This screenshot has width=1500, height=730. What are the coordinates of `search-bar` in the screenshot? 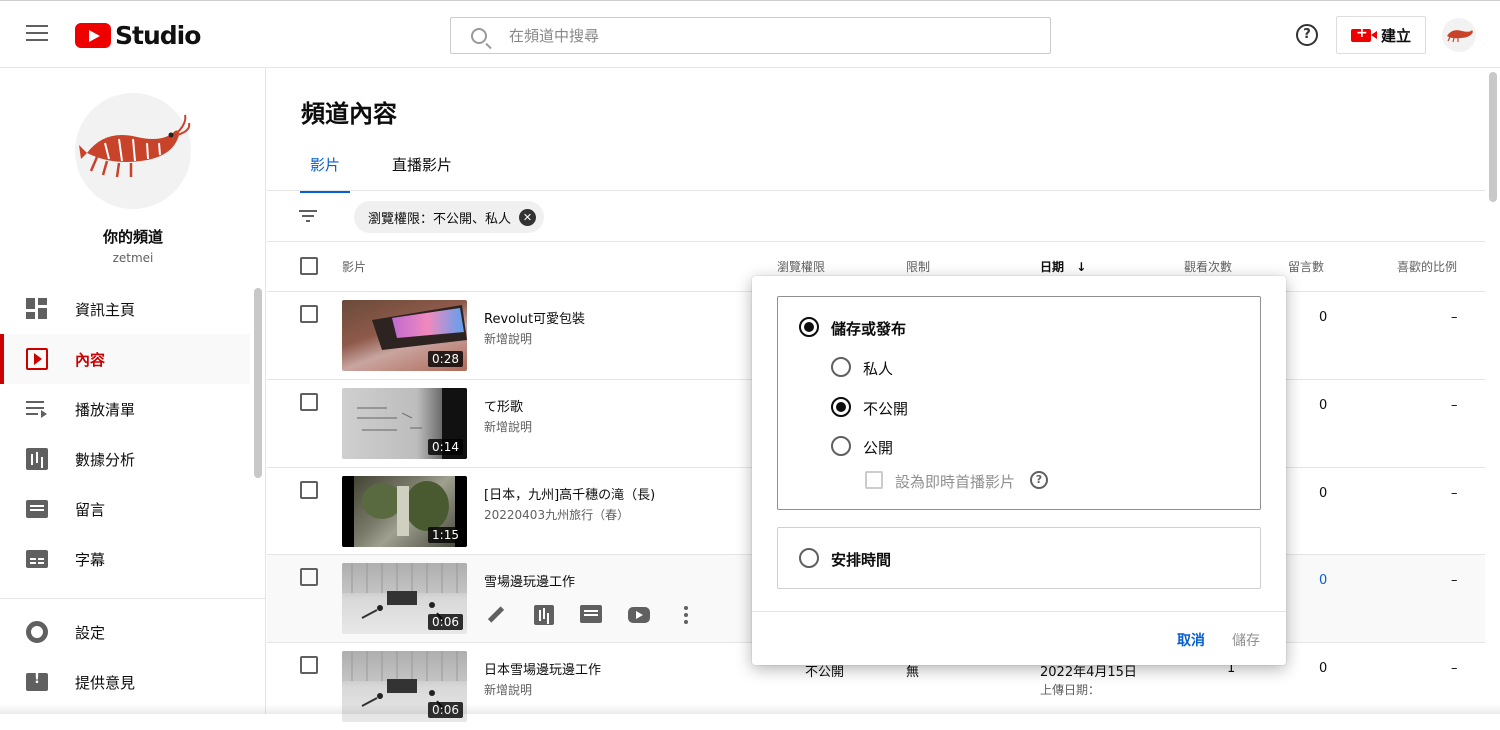 It's located at (750, 35).